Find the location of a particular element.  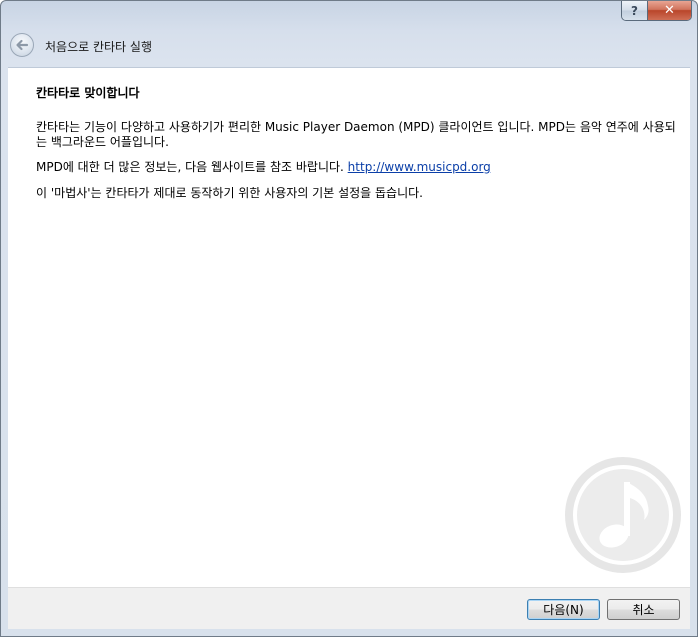

button-bar: 다음(N) 취소 is located at coordinates (349, 608).